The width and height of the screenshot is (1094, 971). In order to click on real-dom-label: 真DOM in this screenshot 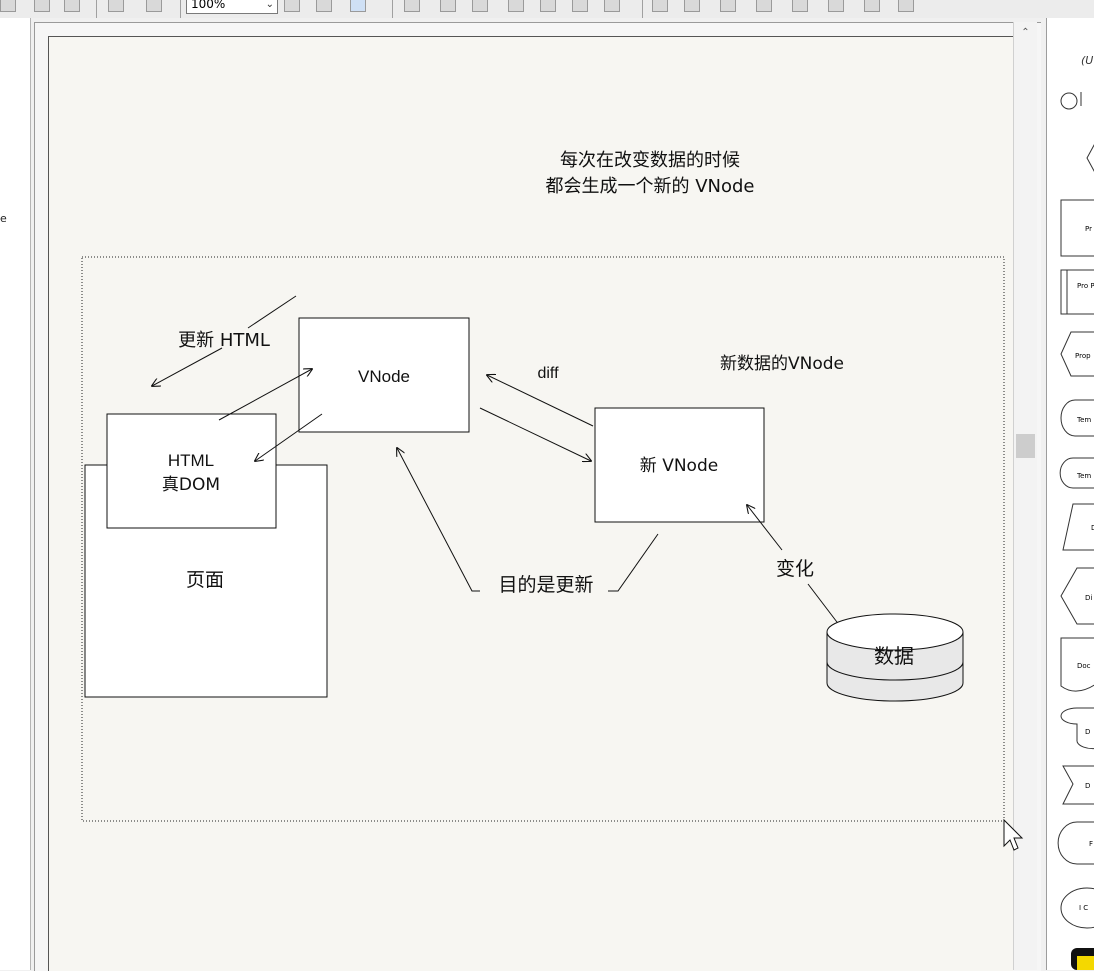, I will do `click(191, 485)`.